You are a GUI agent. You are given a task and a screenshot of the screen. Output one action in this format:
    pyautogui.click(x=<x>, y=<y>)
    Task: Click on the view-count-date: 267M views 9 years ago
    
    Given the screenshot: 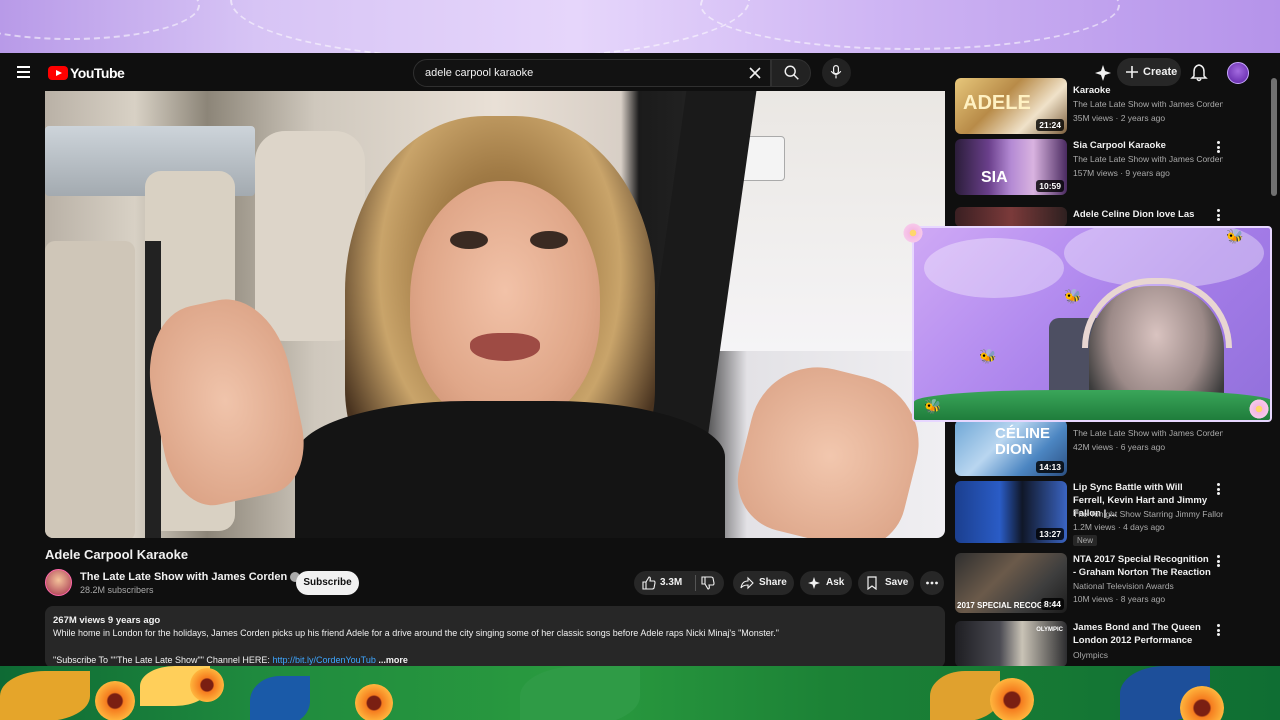 What is the action you would take?
    pyautogui.click(x=107, y=620)
    